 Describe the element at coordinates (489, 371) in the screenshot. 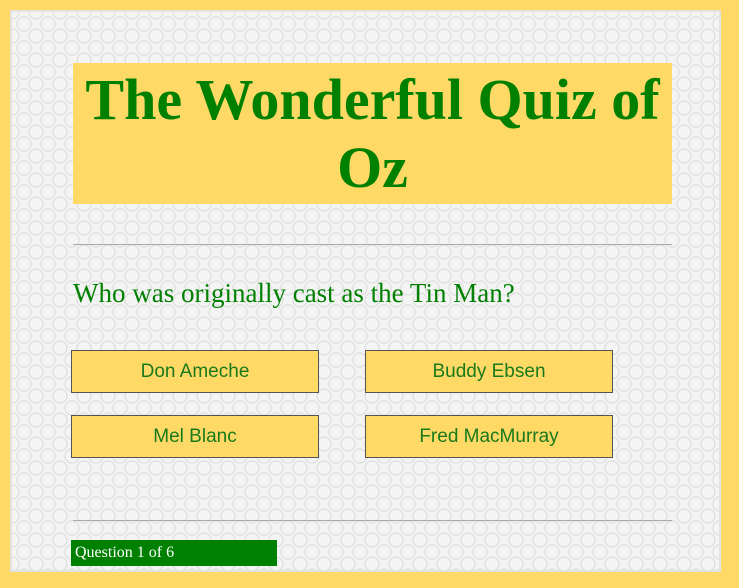

I see `answer-button-2: Buddy Ebsen` at that location.